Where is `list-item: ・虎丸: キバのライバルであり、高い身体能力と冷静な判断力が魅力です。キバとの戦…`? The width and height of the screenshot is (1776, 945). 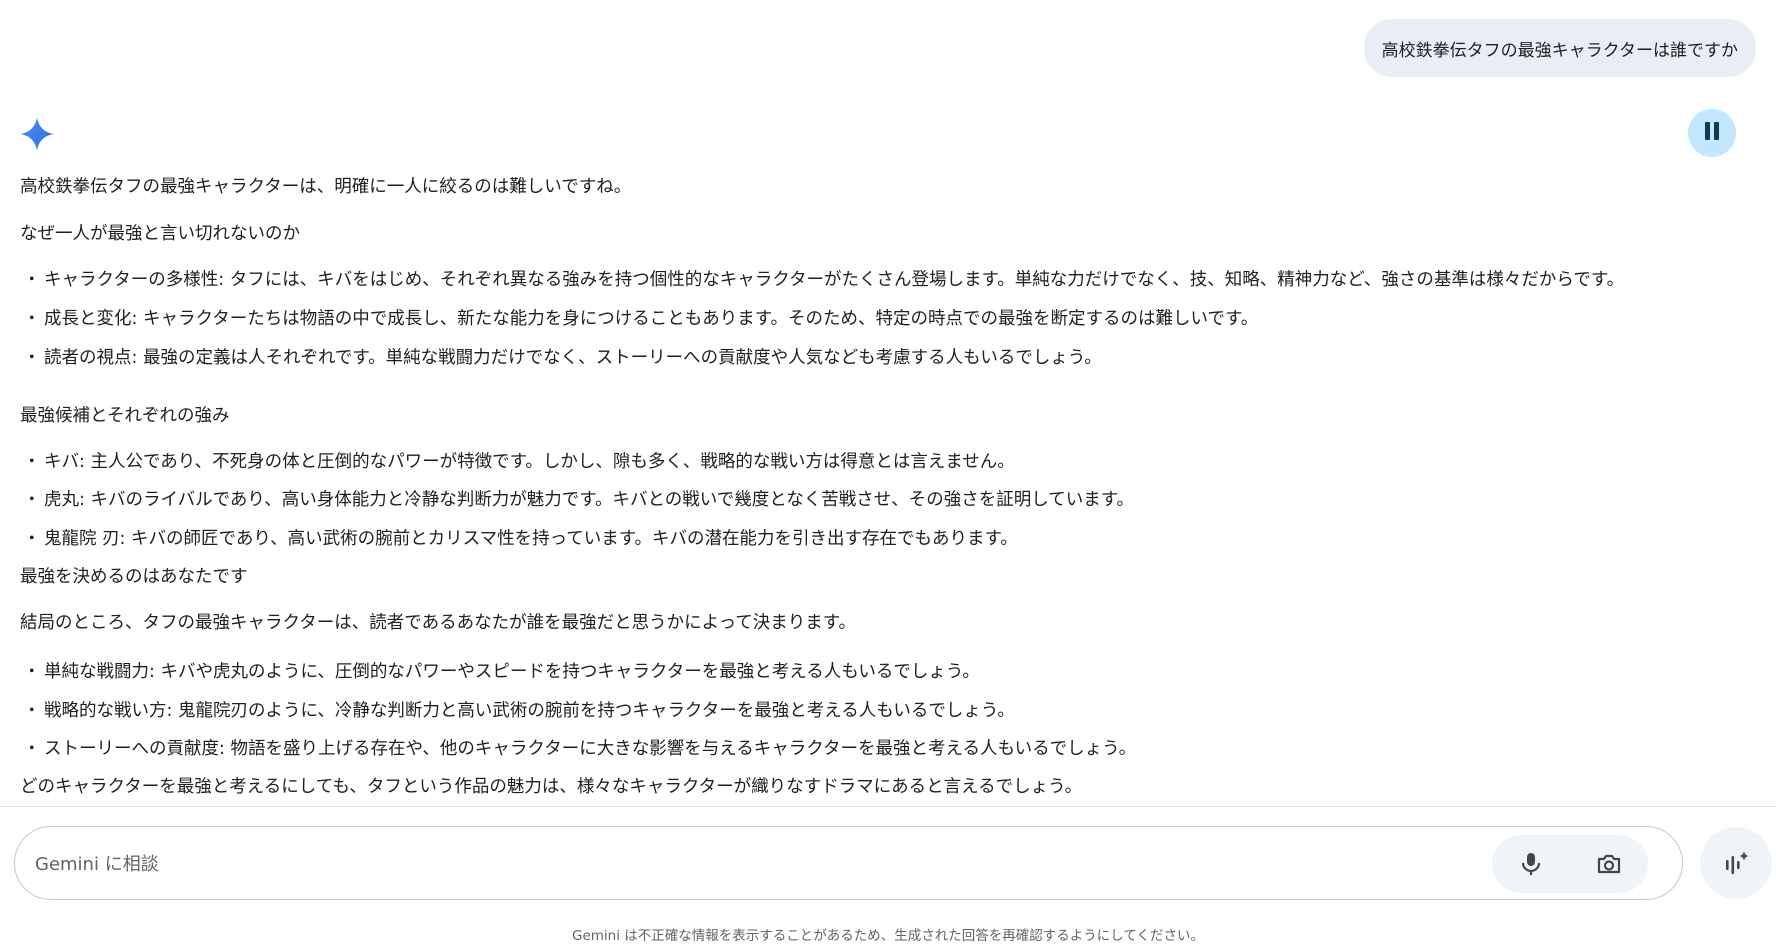
list-item: ・虎丸: キバのライバルであり、高い身体能力と冷静な判断力が魅力です。キバとの戦… is located at coordinates (578, 500).